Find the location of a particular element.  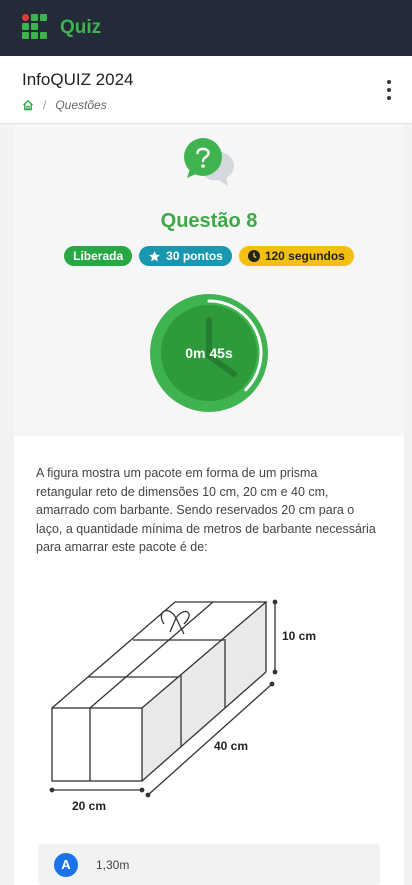

top-app-bar: Quiz is located at coordinates (206, 28).